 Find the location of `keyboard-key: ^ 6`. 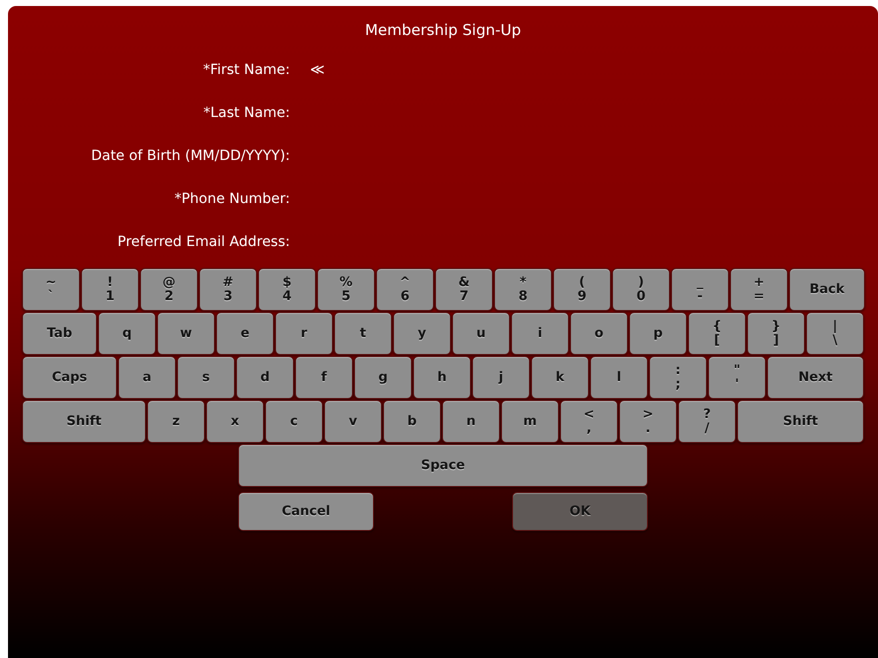

keyboard-key: ^ 6 is located at coordinates (405, 289).